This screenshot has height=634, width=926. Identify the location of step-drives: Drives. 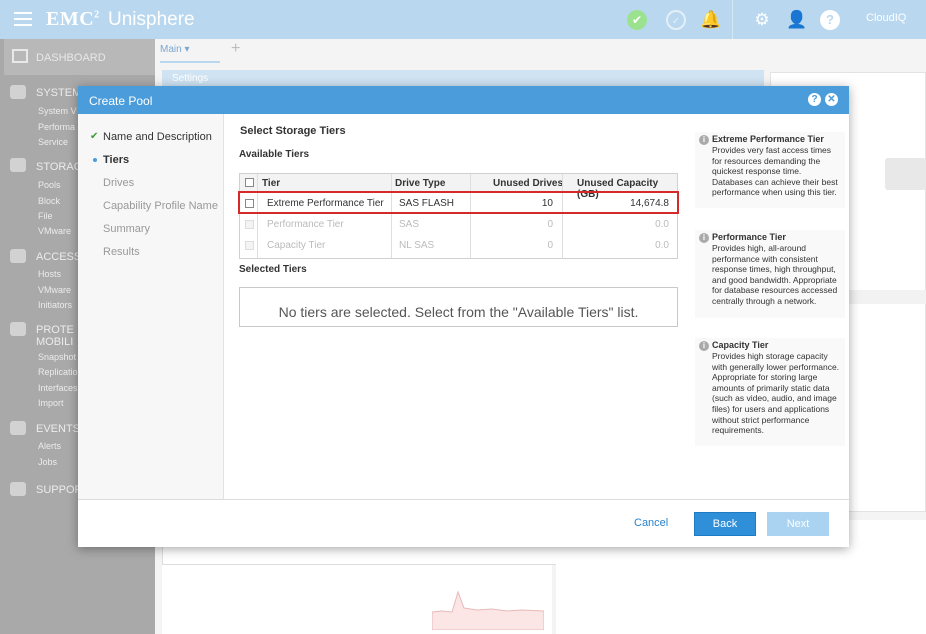
(119, 183).